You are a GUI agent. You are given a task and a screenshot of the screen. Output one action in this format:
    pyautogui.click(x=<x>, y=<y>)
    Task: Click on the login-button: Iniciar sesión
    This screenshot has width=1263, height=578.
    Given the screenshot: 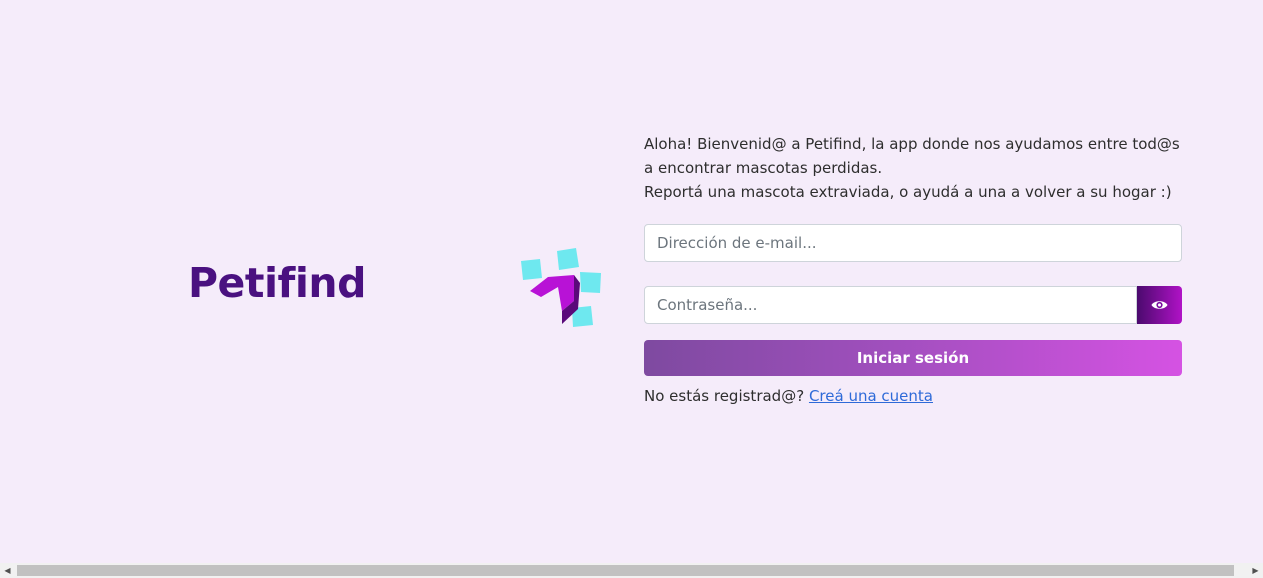 What is the action you would take?
    pyautogui.click(x=913, y=358)
    